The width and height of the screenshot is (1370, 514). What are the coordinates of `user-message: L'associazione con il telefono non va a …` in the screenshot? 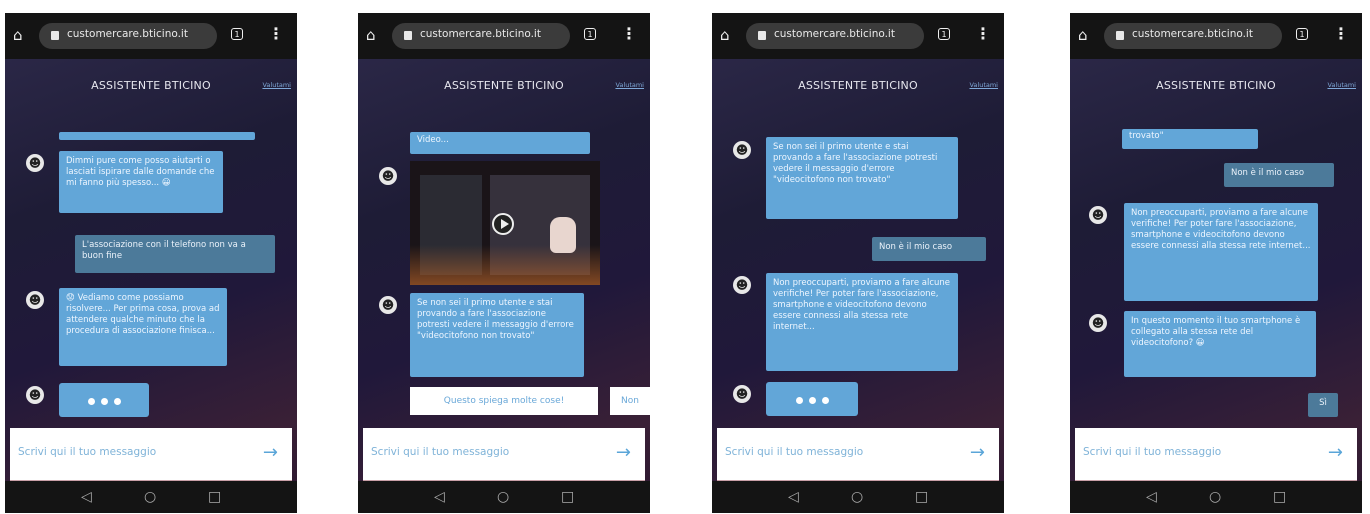 It's located at (175, 254).